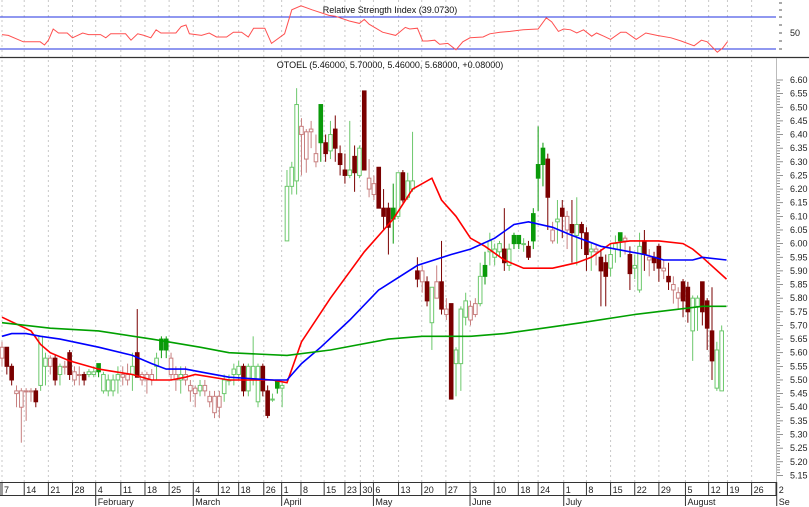  What do you see at coordinates (642, 490) in the screenshot?
I see `date-tick-label: 22` at bounding box center [642, 490].